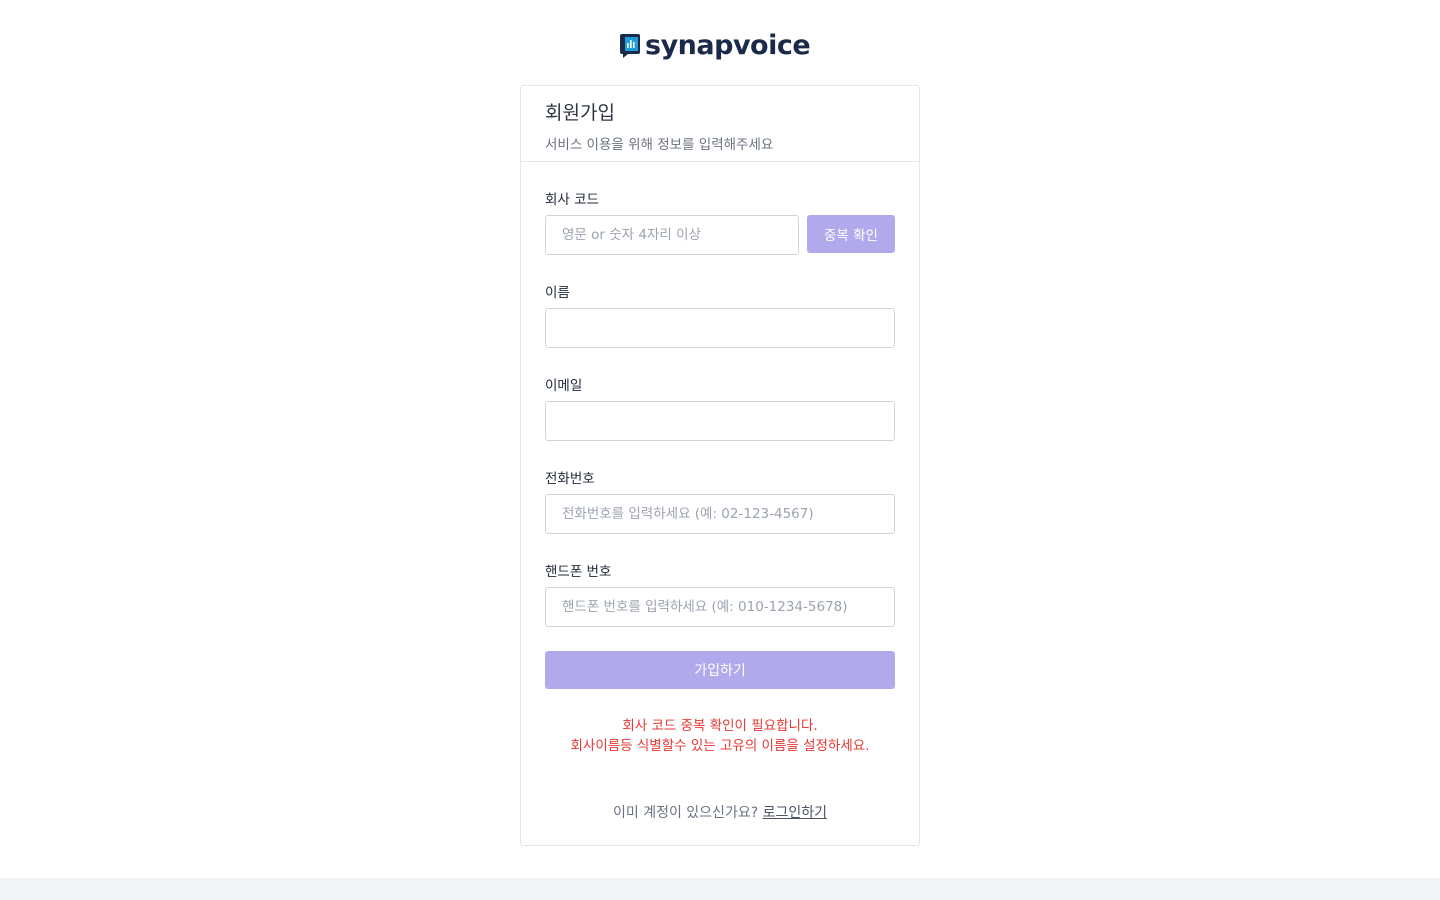 Image resolution: width=1440 pixels, height=900 pixels. Describe the element at coordinates (851, 234) in the screenshot. I see `duplicate-check-button: 중복 확인` at that location.